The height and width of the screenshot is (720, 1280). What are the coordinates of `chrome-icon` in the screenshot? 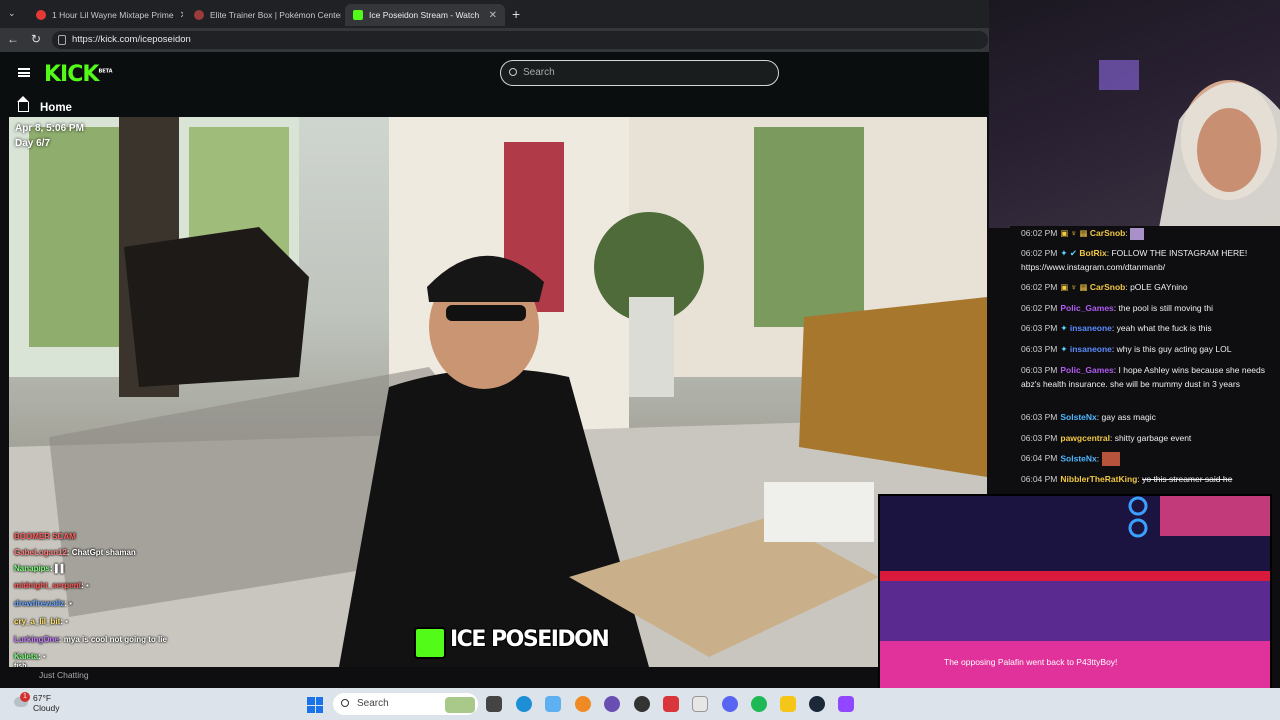 It's located at (642, 704).